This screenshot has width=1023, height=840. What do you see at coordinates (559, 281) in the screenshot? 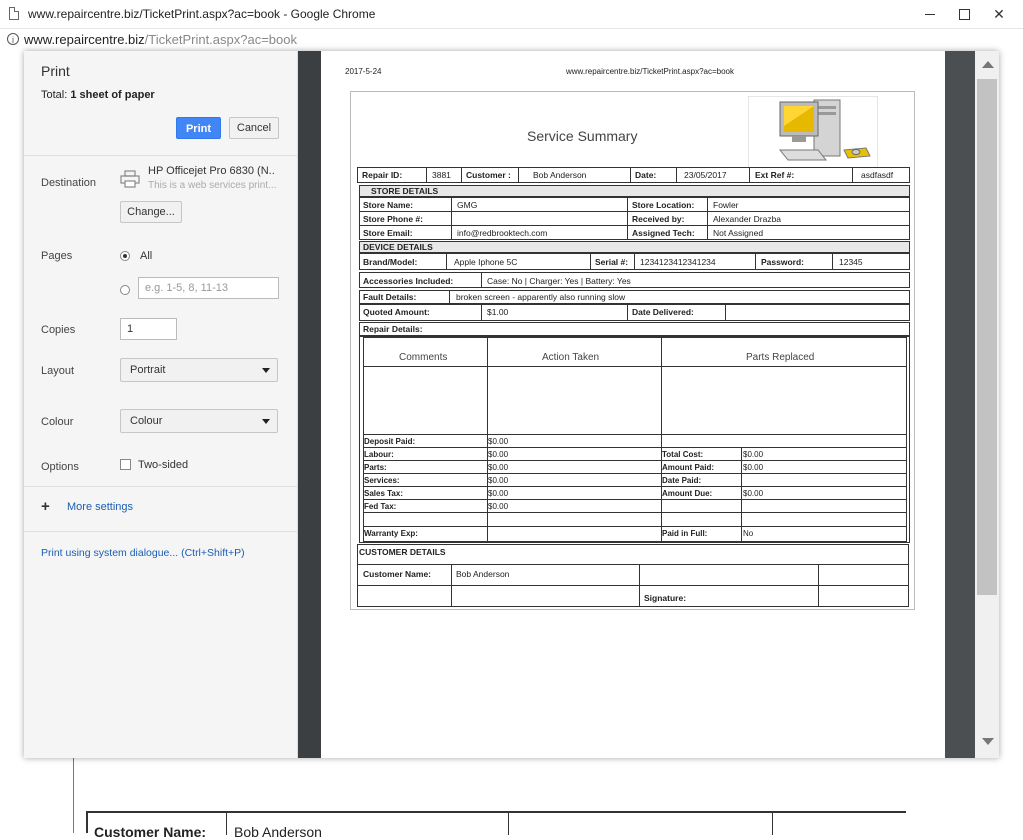
I see `accessories-value: Case: No | Charger: Yes | Battery: Yes` at bounding box center [559, 281].